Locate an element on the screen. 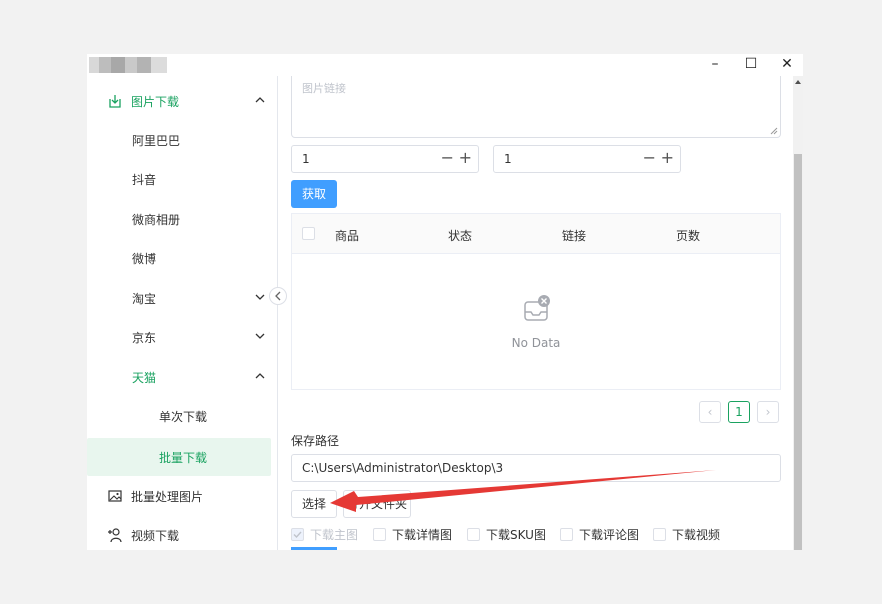 This screenshot has width=882, height=604. sidebar-item-label: 单次下载 is located at coordinates (183, 416).